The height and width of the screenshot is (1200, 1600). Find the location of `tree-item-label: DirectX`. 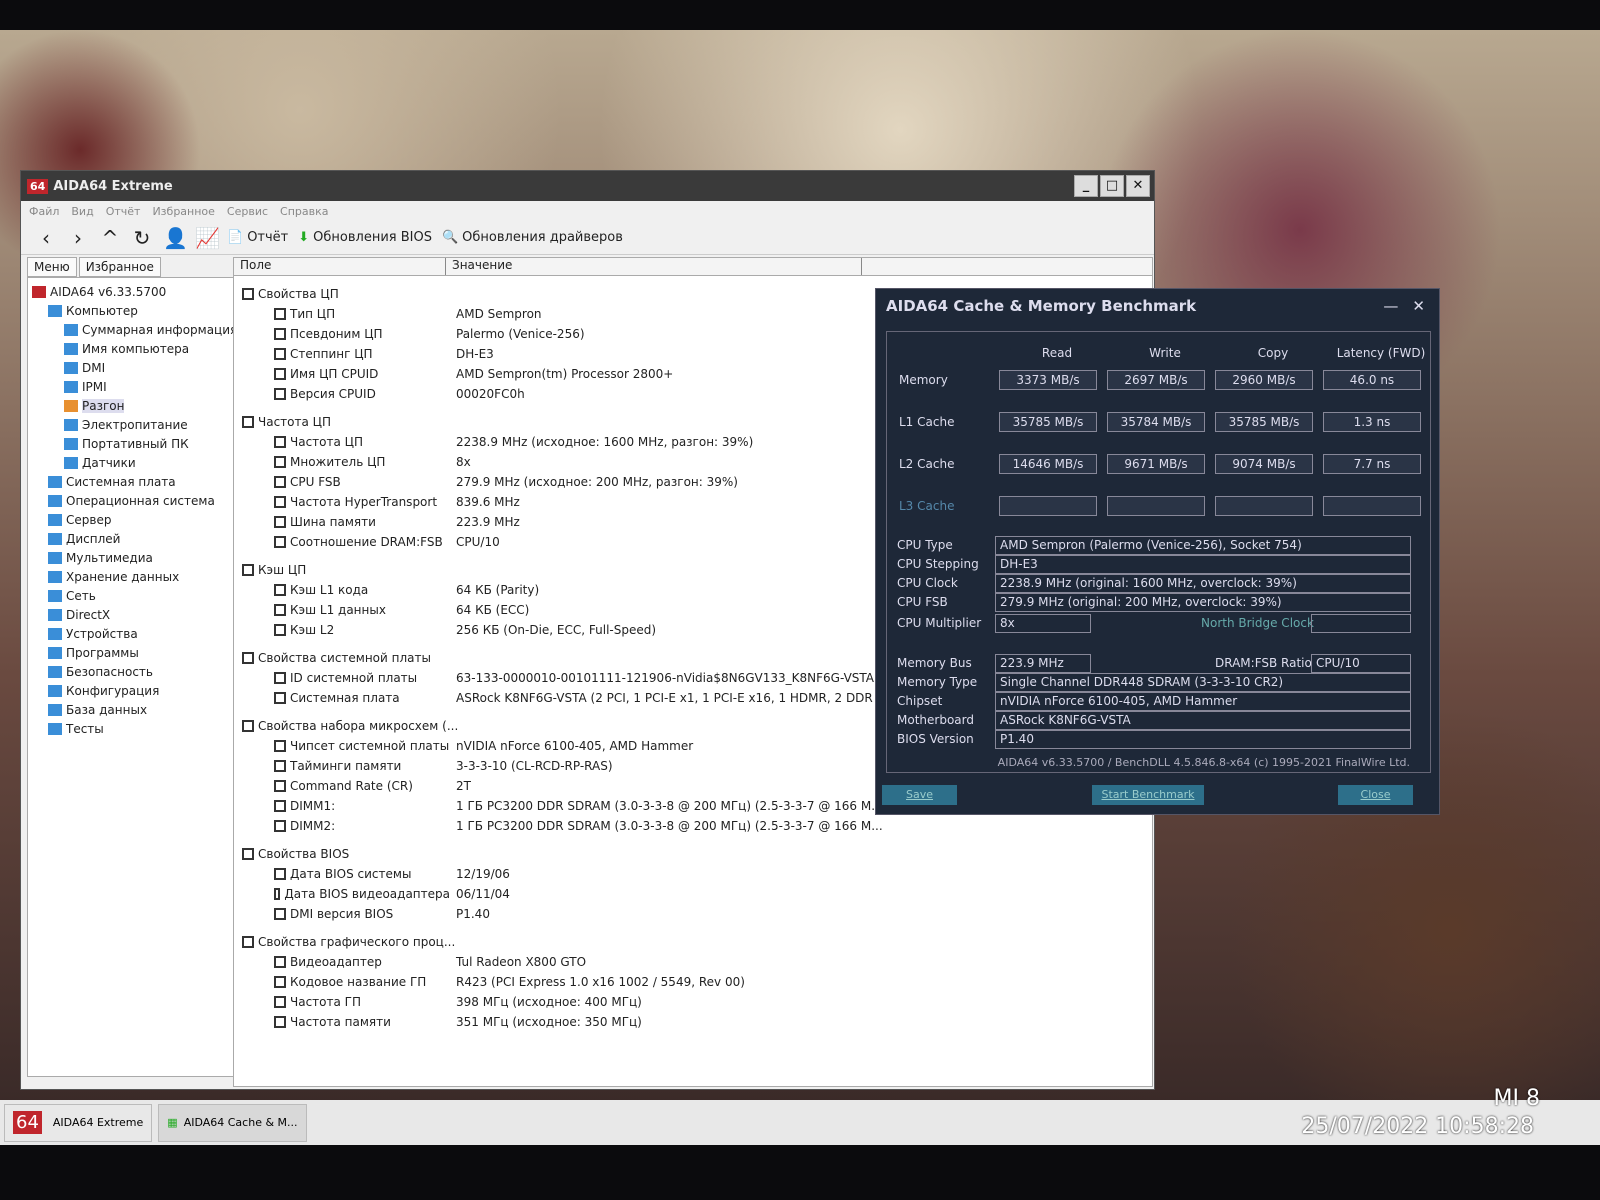

tree-item-label: DirectX is located at coordinates (88, 614).